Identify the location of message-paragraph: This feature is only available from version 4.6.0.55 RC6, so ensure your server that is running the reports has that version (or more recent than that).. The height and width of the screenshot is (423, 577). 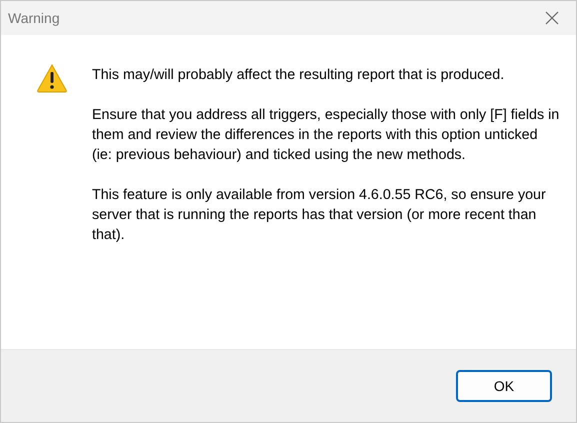
(319, 215).